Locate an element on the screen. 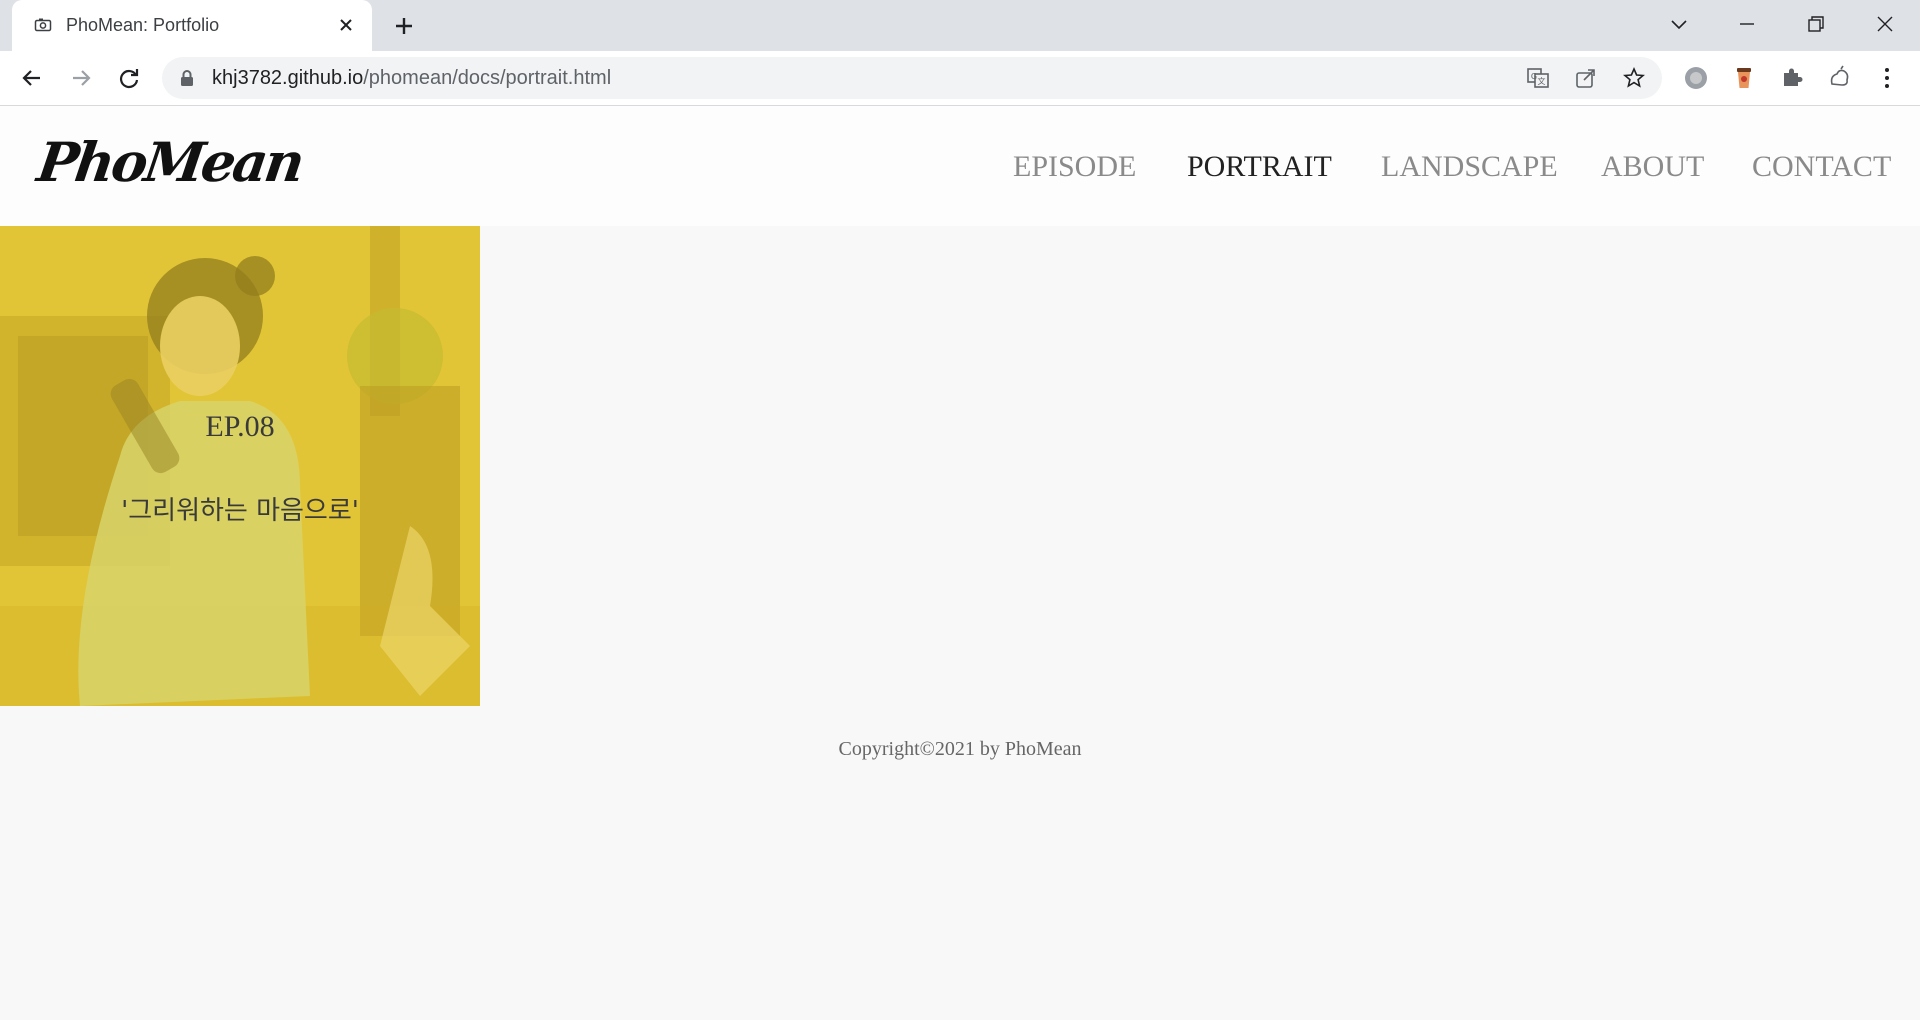 The image size is (1920, 1020). svg-text: G is located at coordinates (1534, 76).